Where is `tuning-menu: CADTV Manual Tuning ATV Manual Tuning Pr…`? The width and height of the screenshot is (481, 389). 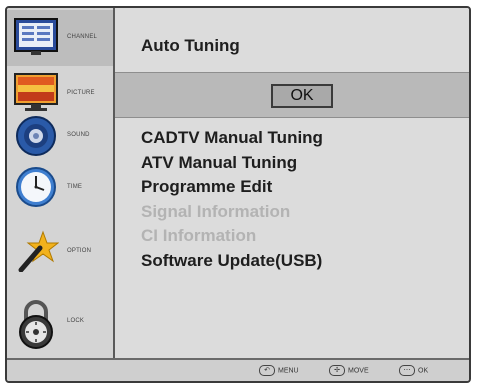 tuning-menu: CADTV Manual Tuning ATV Manual Tuning Pr… is located at coordinates (232, 201).